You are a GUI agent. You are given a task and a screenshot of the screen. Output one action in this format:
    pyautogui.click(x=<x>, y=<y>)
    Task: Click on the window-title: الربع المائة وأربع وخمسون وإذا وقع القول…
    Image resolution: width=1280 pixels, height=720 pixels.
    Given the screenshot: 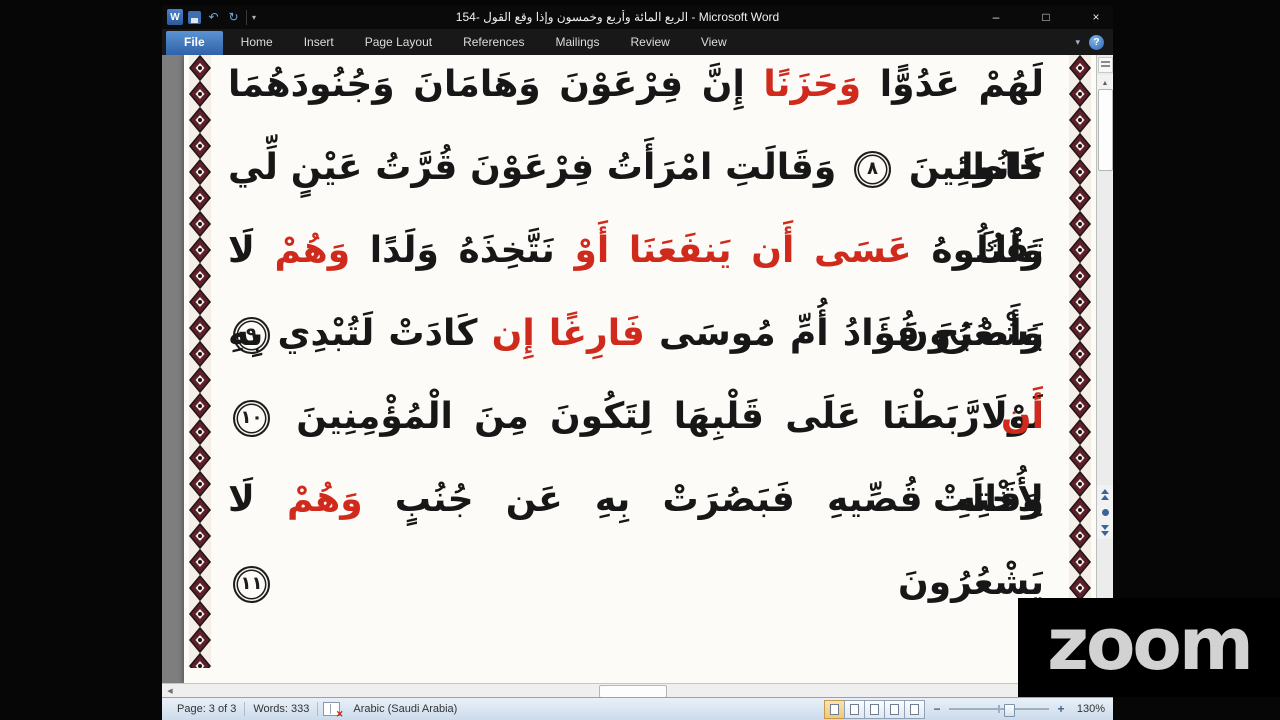 What is the action you would take?
    pyautogui.click(x=617, y=17)
    